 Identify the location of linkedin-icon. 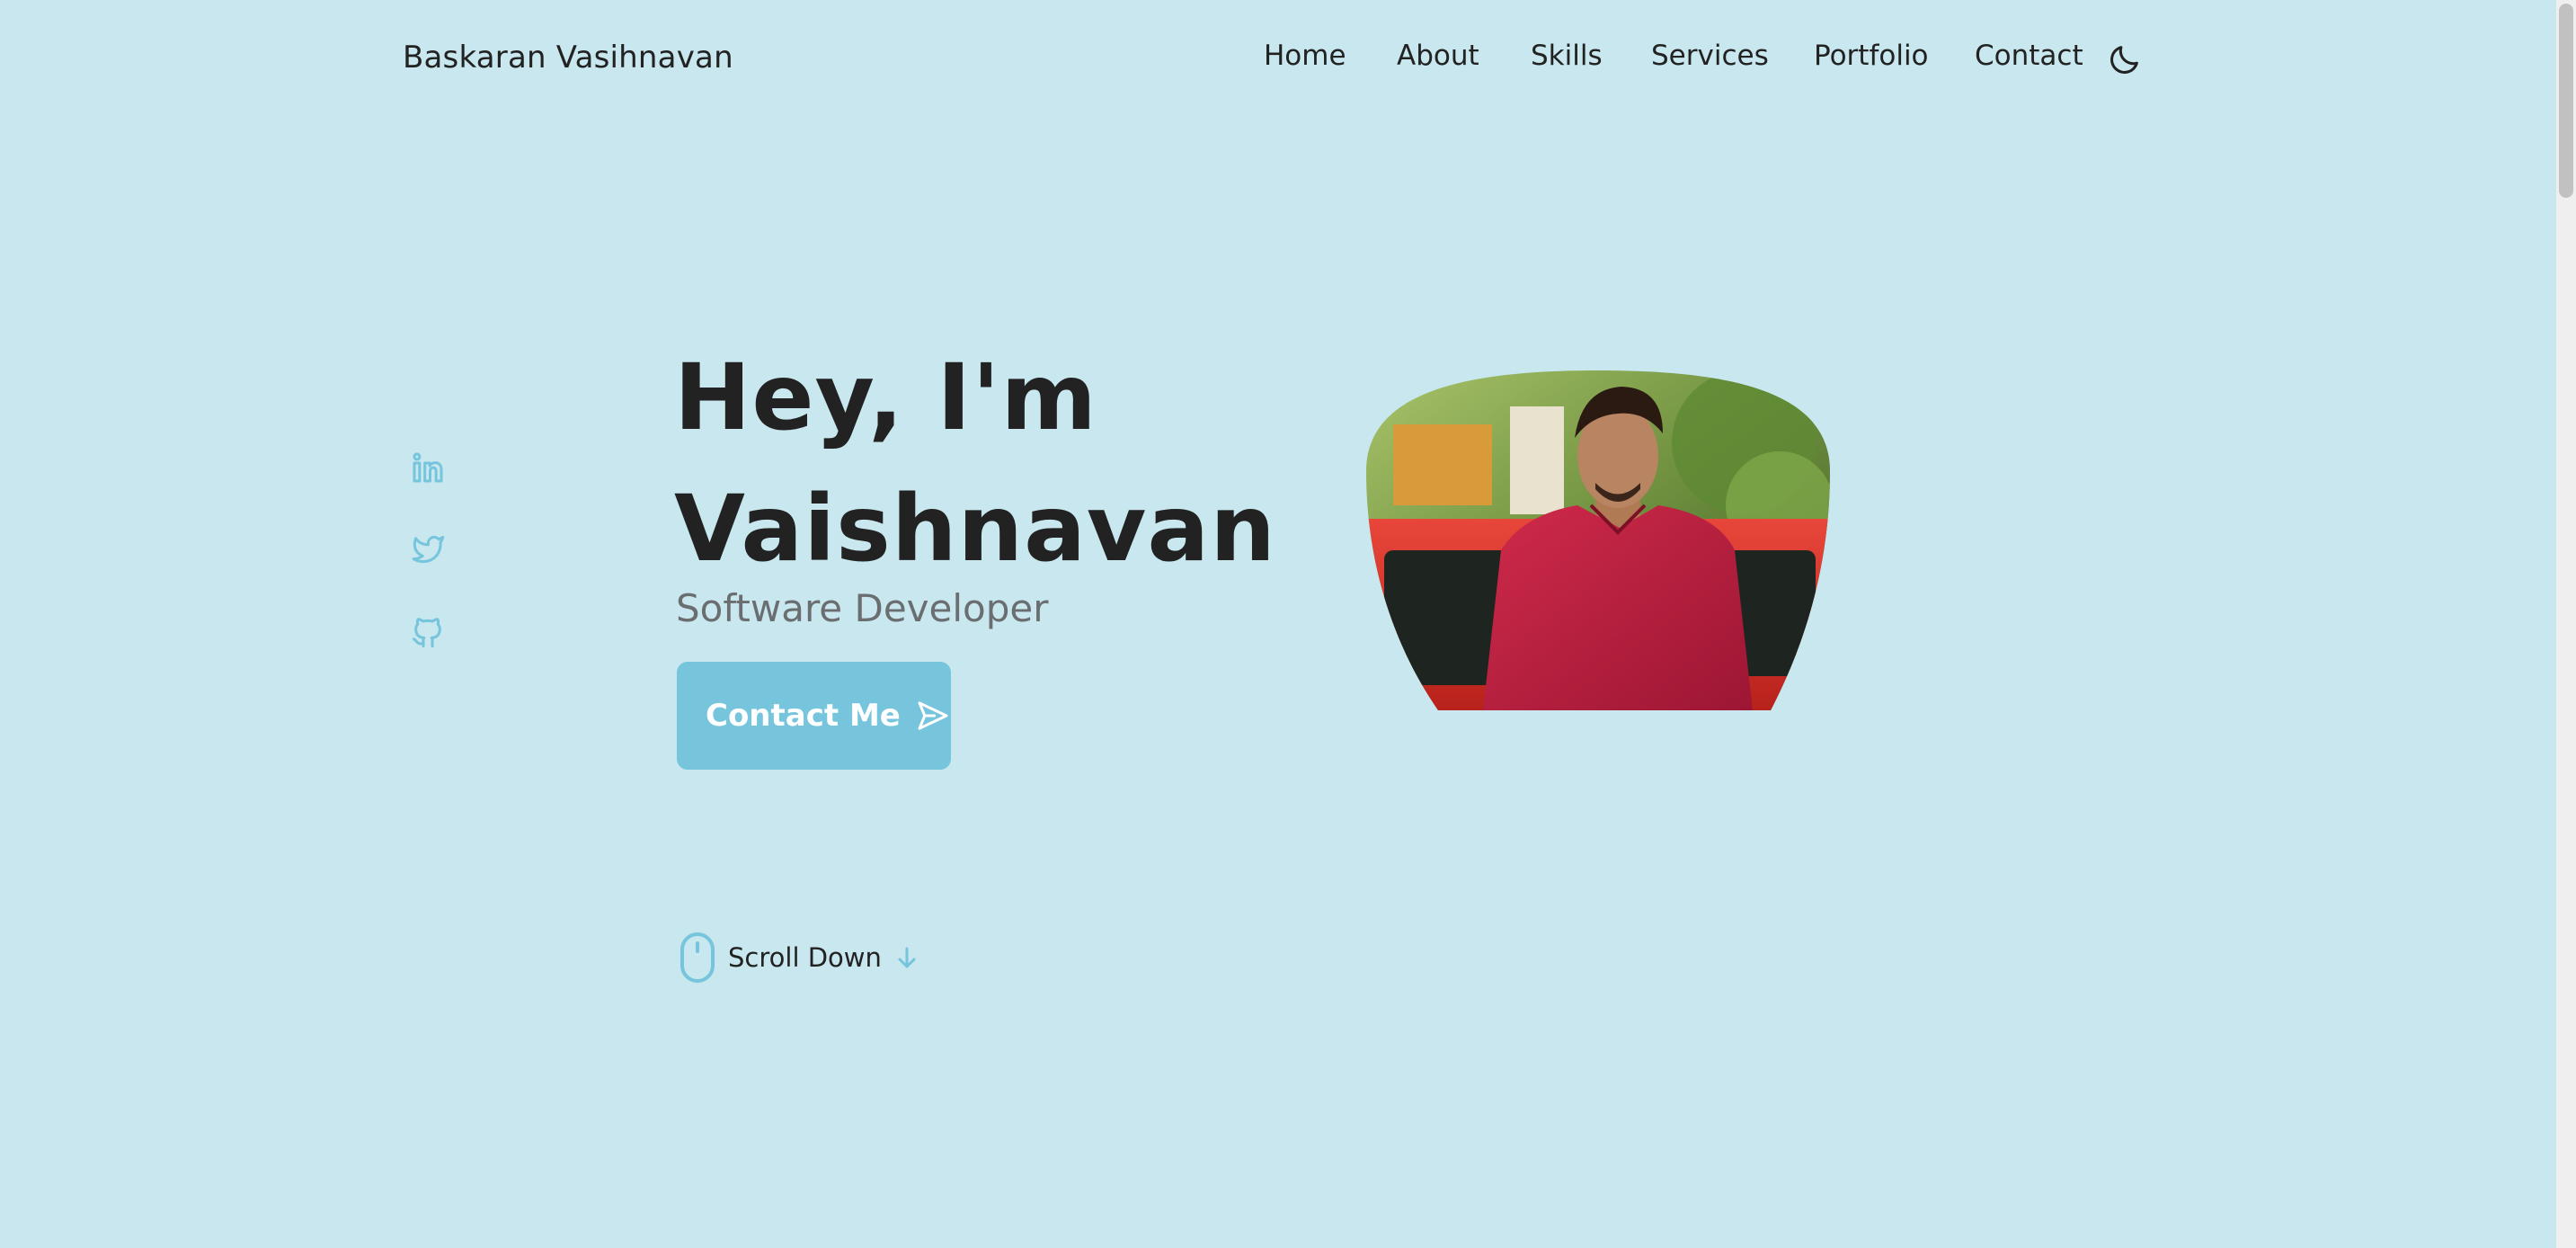
(428, 467).